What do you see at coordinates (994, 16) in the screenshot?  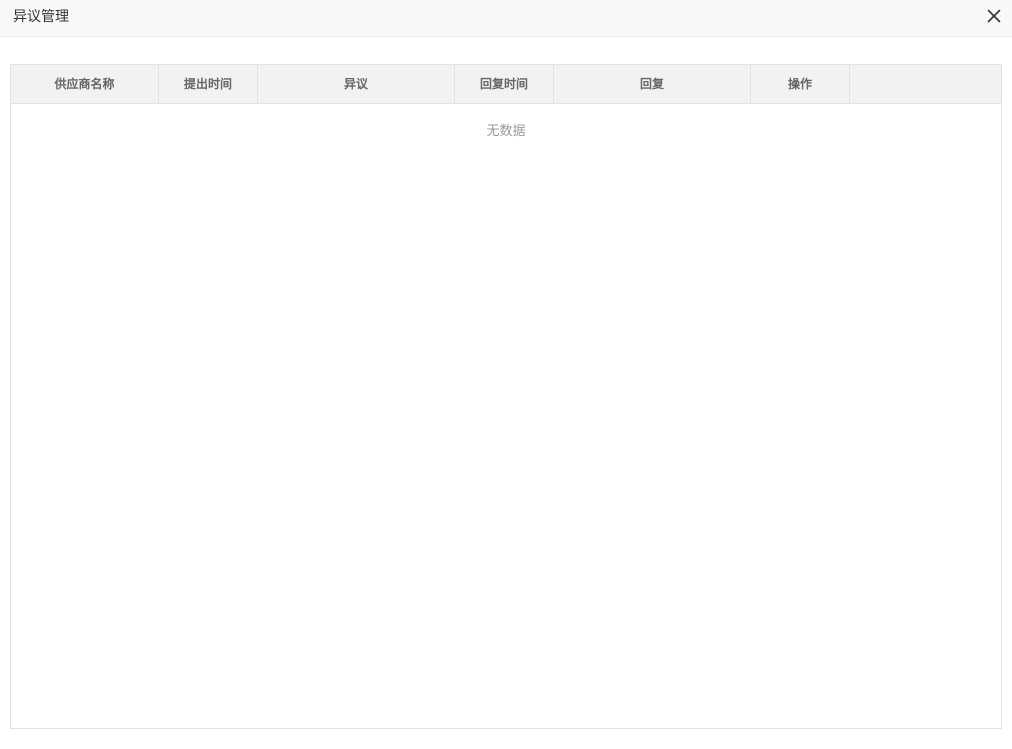 I see `close-icon` at bounding box center [994, 16].